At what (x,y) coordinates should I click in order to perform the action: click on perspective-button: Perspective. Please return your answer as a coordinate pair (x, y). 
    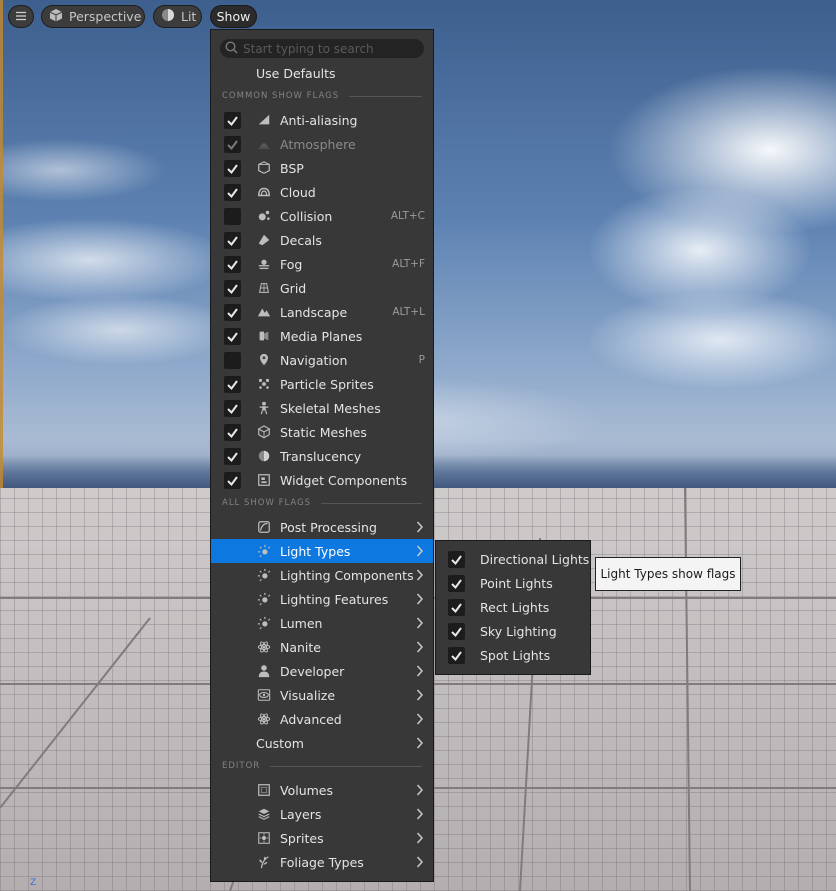
    Looking at the image, I should click on (93, 16).